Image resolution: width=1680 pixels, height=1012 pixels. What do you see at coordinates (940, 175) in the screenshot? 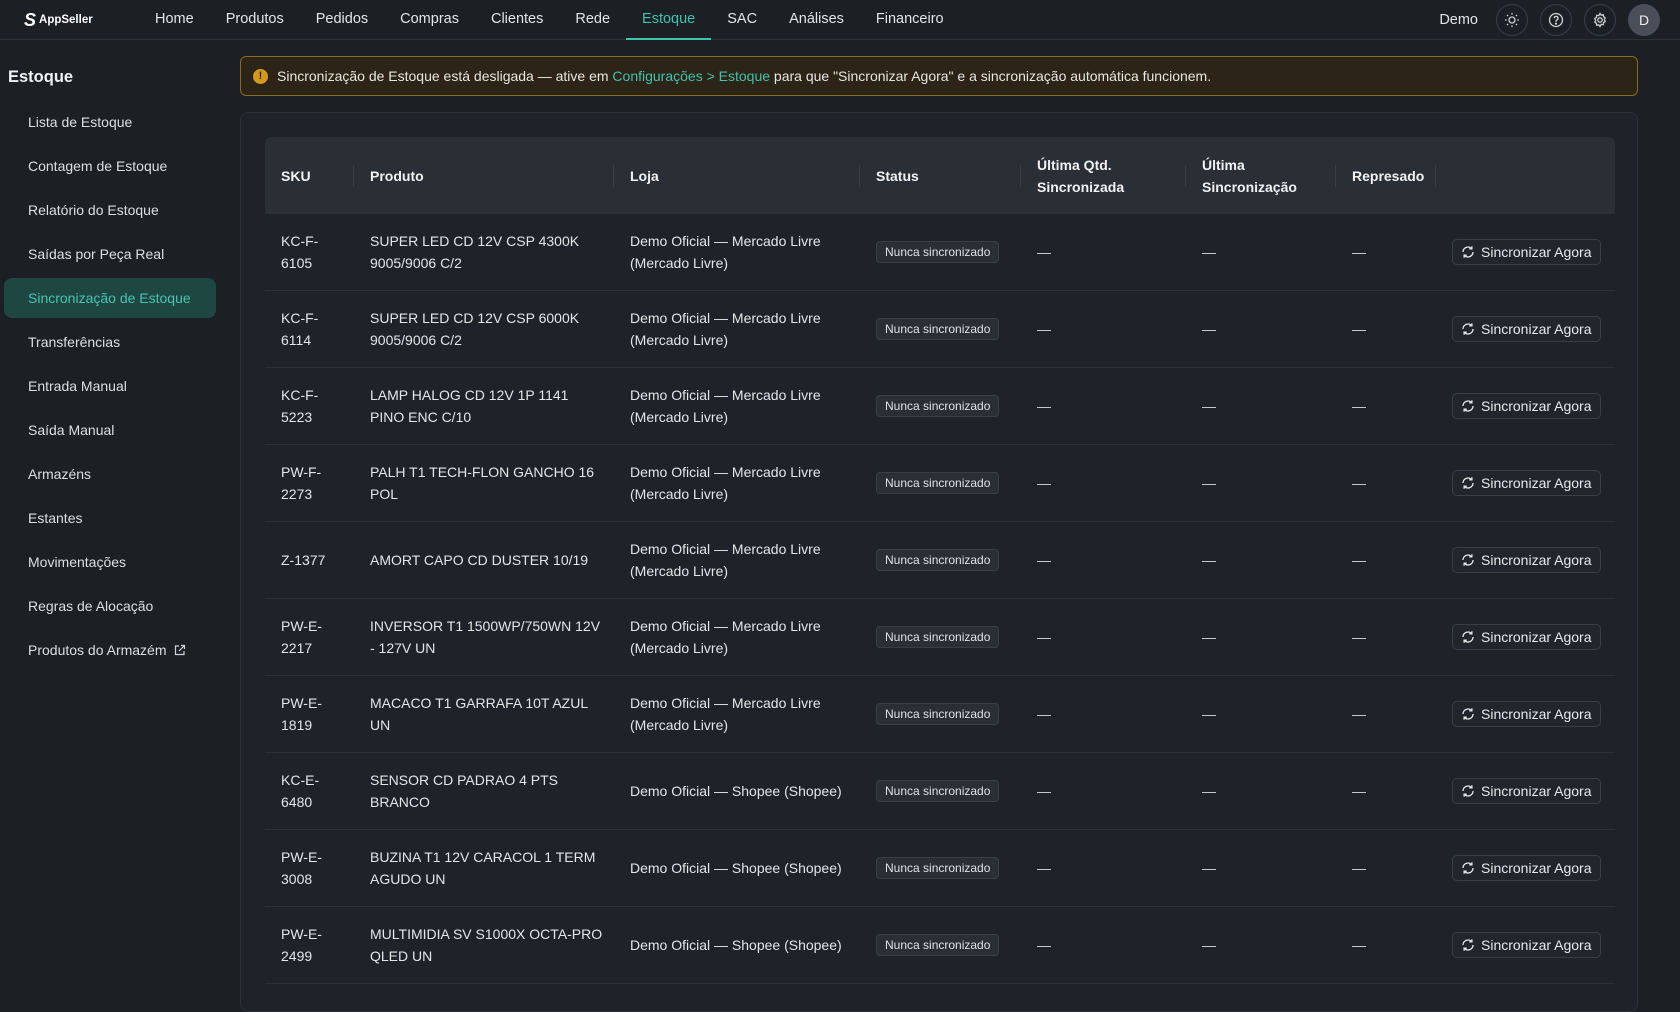
I see `column-header-status: Status` at bounding box center [940, 175].